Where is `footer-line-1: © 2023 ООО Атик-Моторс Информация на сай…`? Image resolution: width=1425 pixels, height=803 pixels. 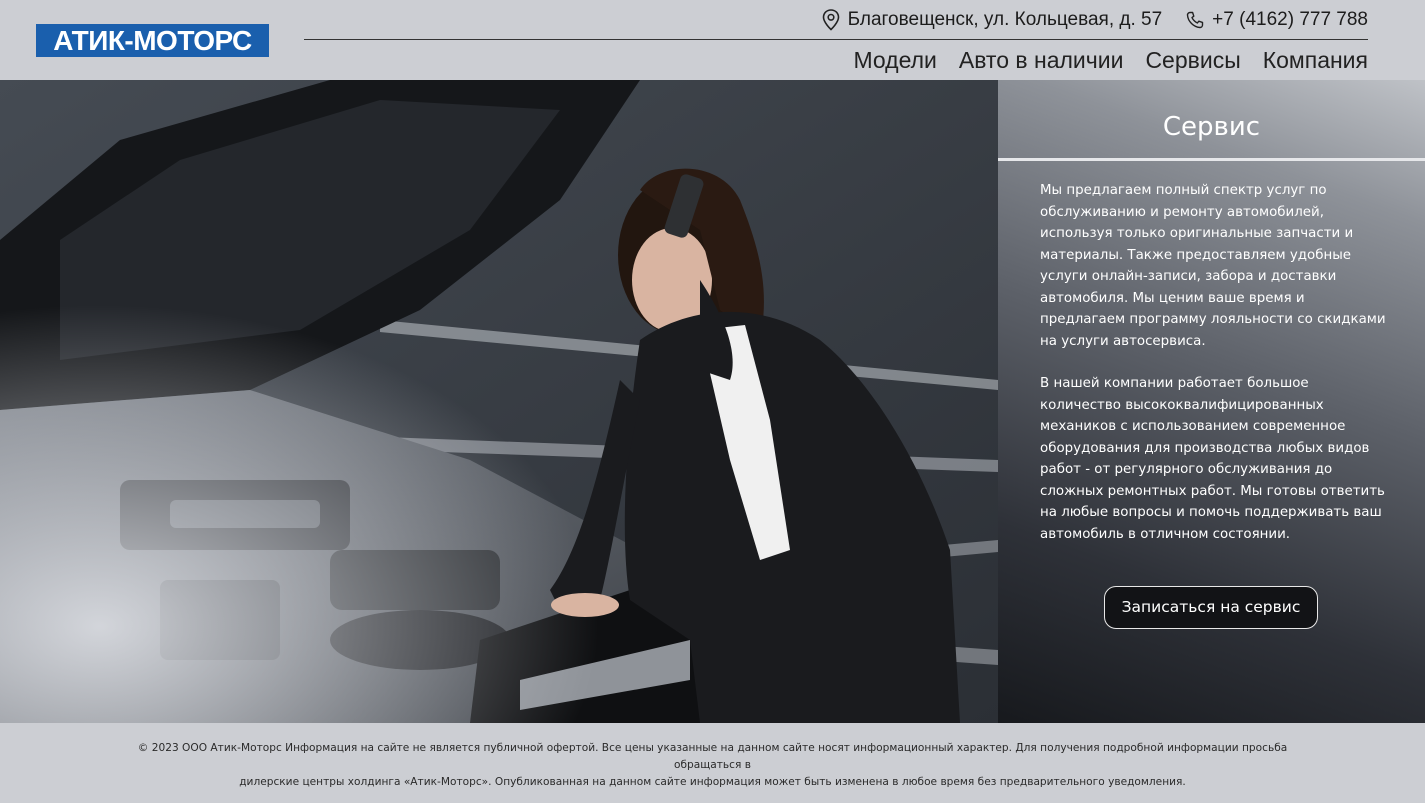 footer-line-1: © 2023 ООО Атик-Моторс Информация на сай… is located at coordinates (712, 756).